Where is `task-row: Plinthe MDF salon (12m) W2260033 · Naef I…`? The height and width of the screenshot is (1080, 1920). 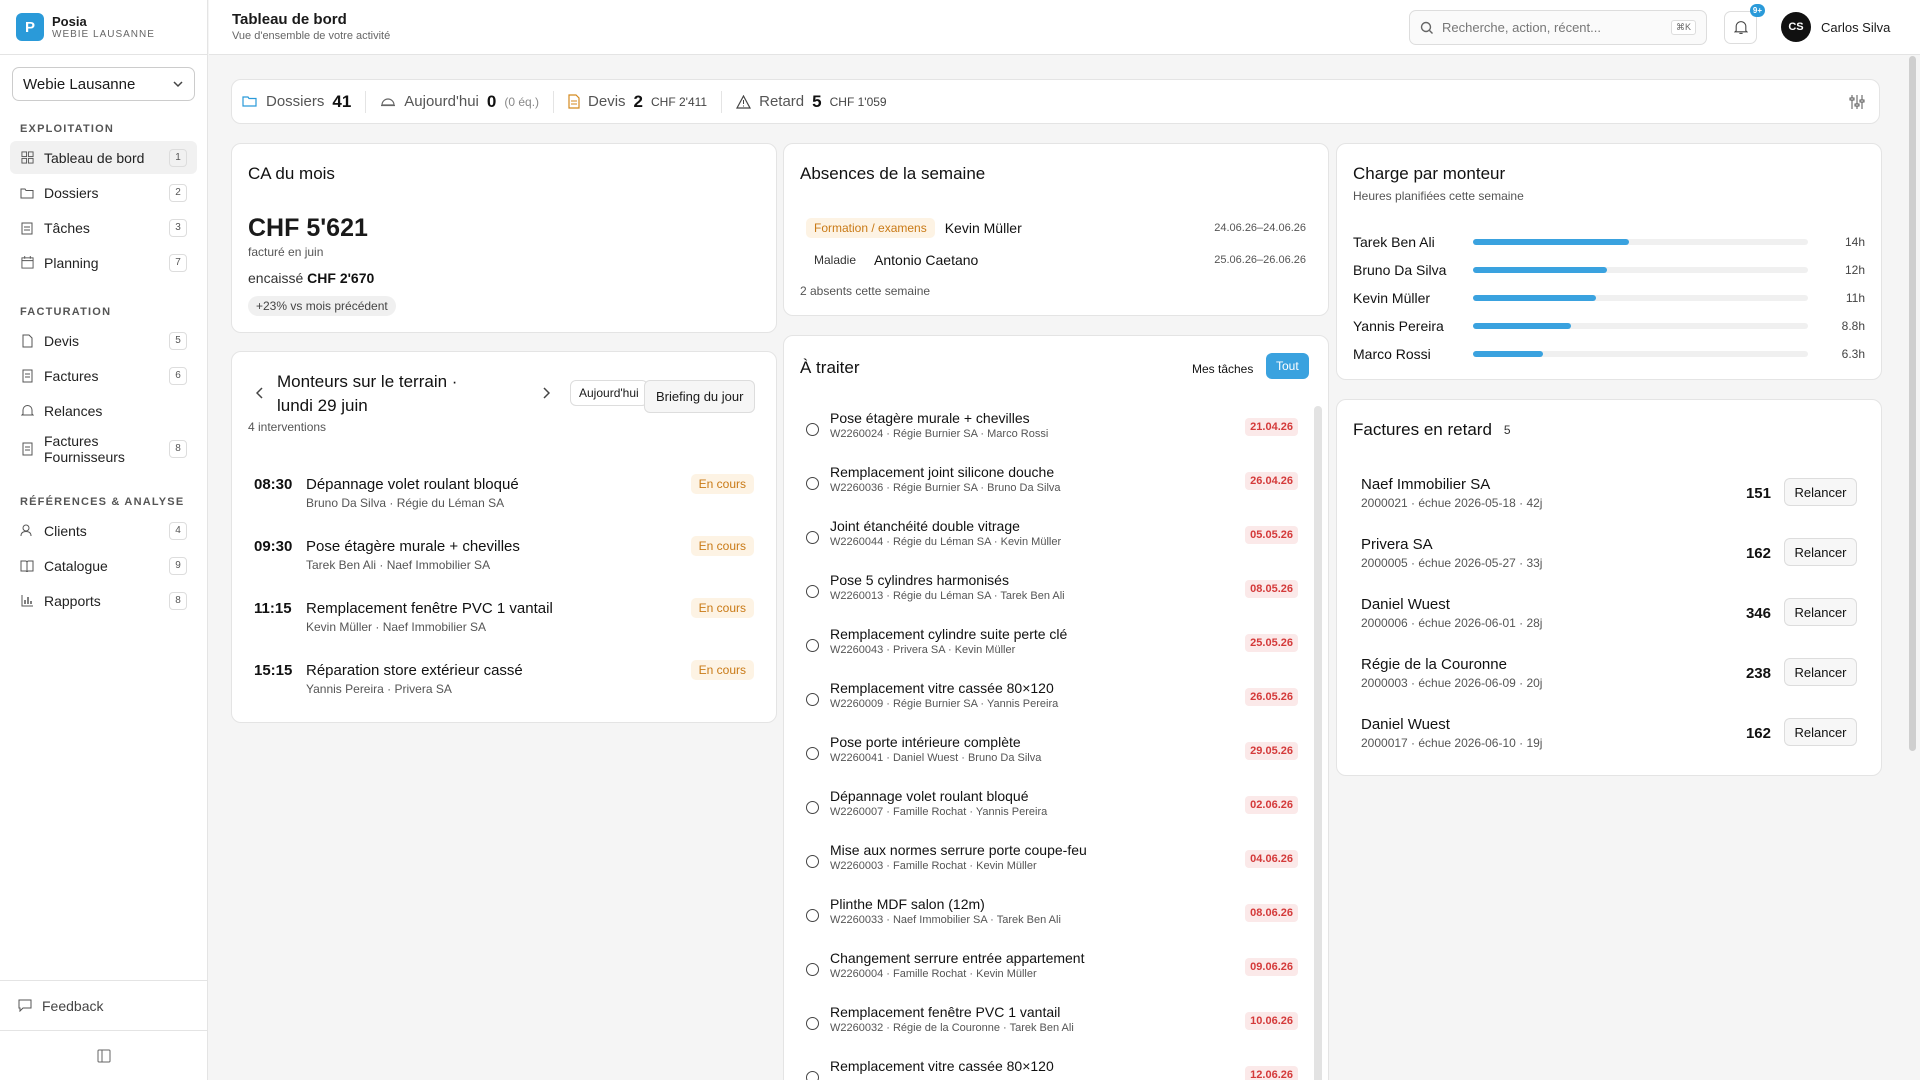
task-row: Plinthe MDF salon (12m) W2260033 · Naef I… is located at coordinates (1052, 918).